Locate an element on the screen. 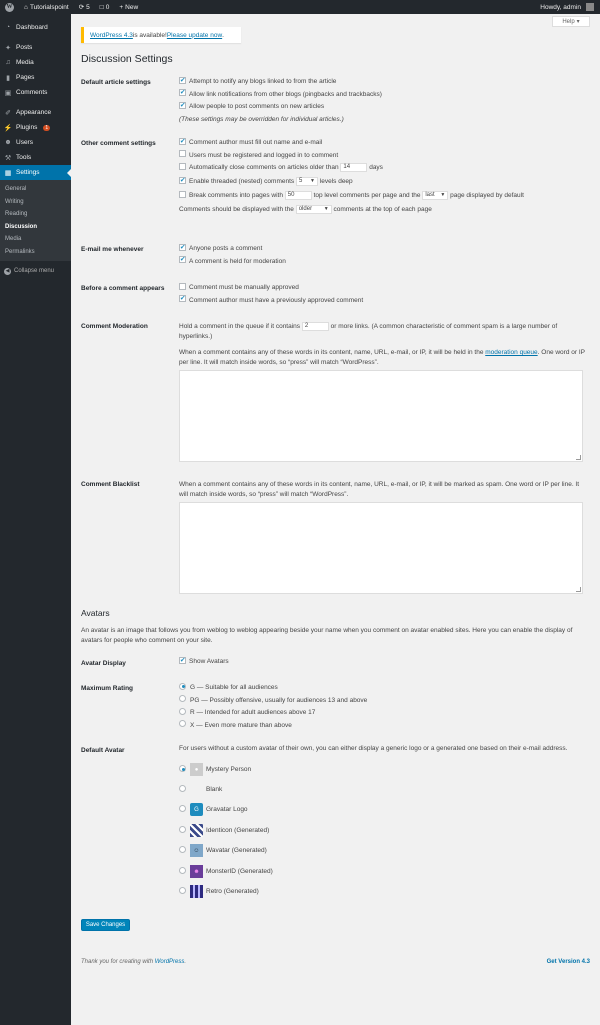 The height and width of the screenshot is (1025, 600). manual-approval-option: Comment must be manually approved is located at coordinates (271, 289).